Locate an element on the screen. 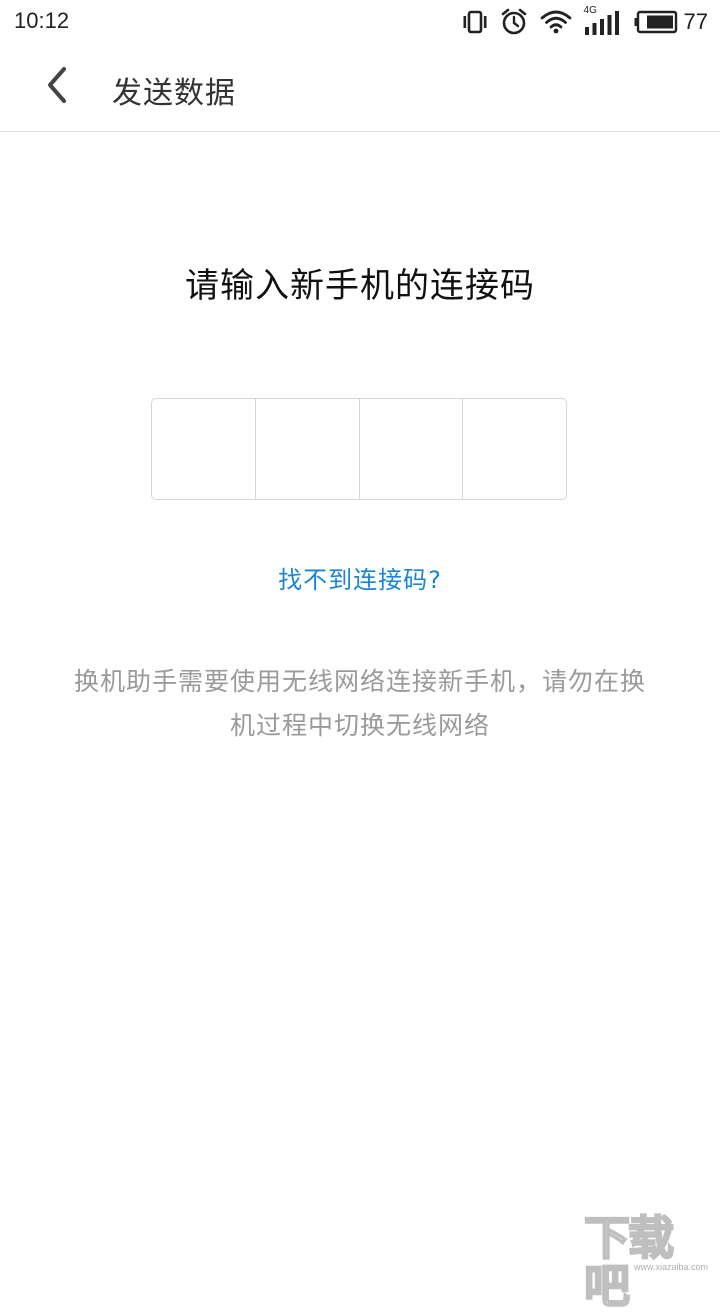  watermark-logo: 下载吧 www.xiazaiba.com is located at coordinates (647, 1262).